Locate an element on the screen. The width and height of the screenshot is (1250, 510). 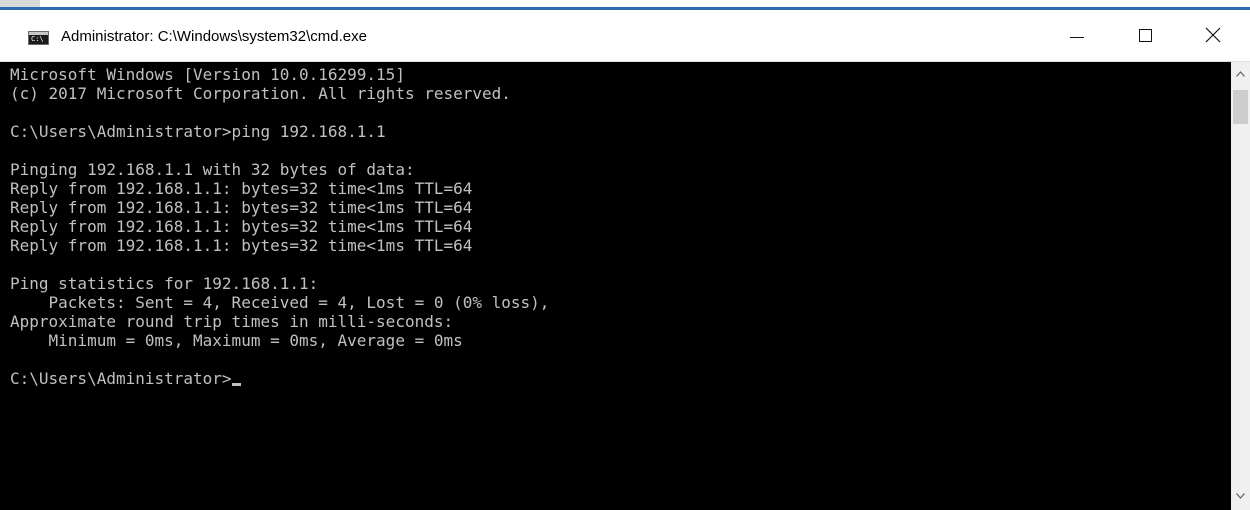
scroll-up-button is located at coordinates (1240, 75).